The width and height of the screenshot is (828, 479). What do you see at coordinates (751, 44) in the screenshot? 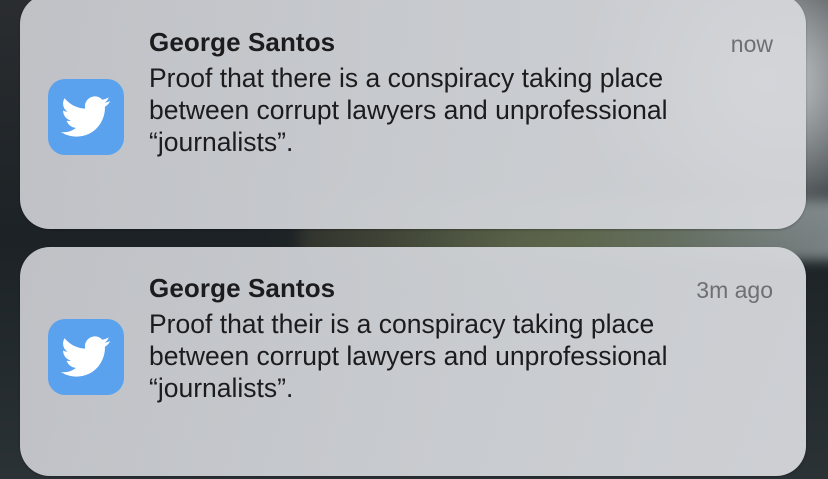
I see `notification-time: now` at bounding box center [751, 44].